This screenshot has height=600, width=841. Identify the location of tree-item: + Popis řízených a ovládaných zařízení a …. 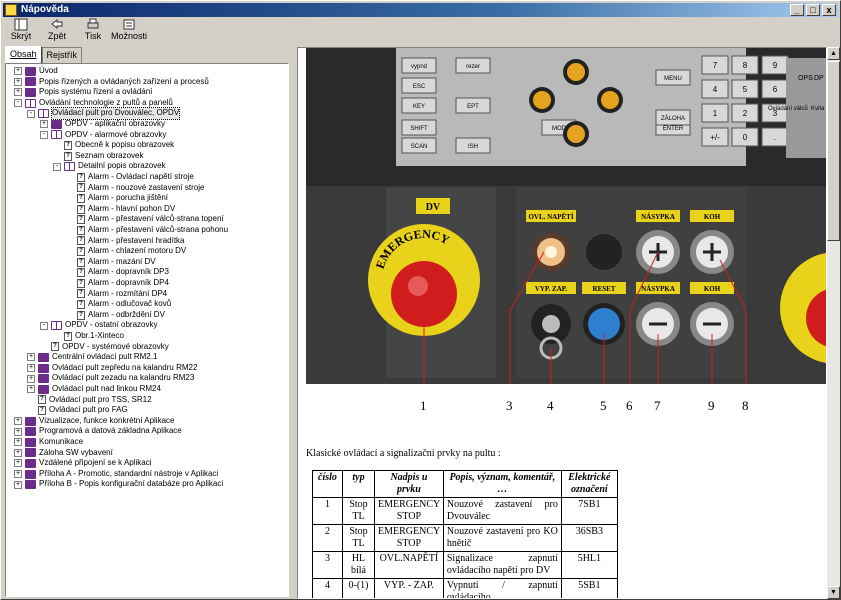
(111, 82).